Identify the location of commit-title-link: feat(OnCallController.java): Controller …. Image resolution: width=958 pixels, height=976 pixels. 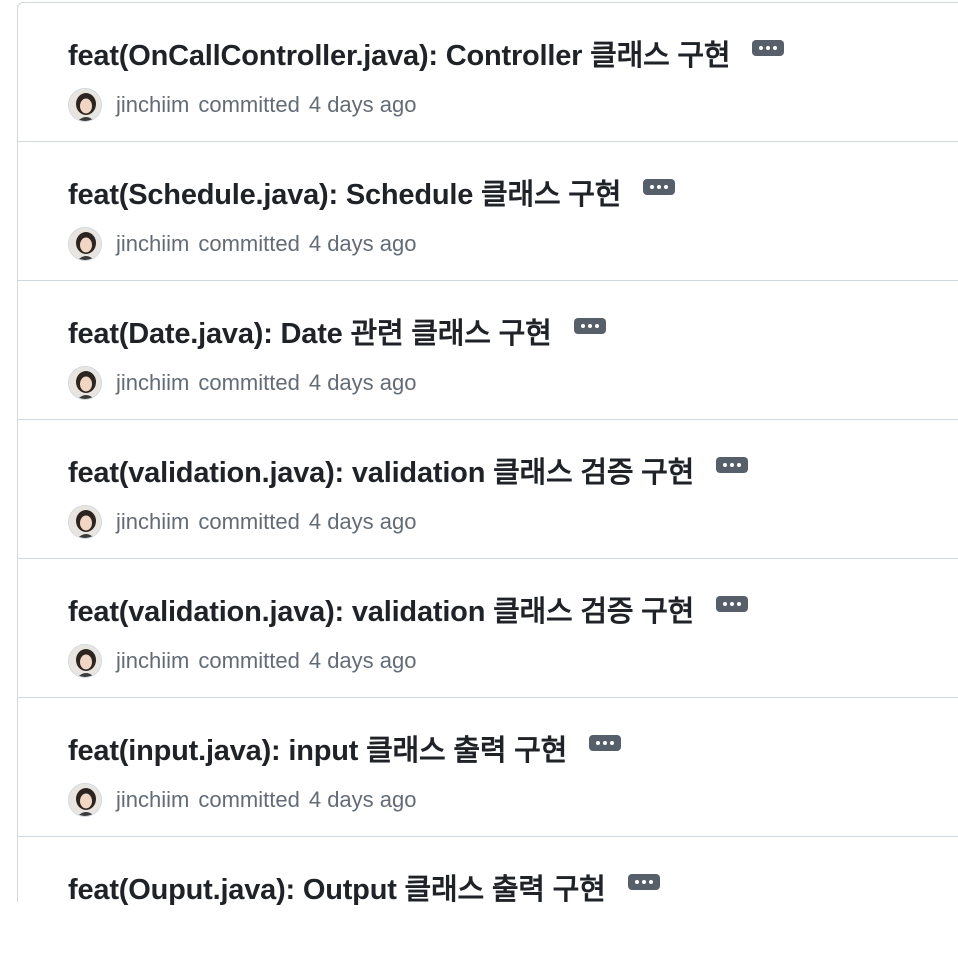
(399, 53).